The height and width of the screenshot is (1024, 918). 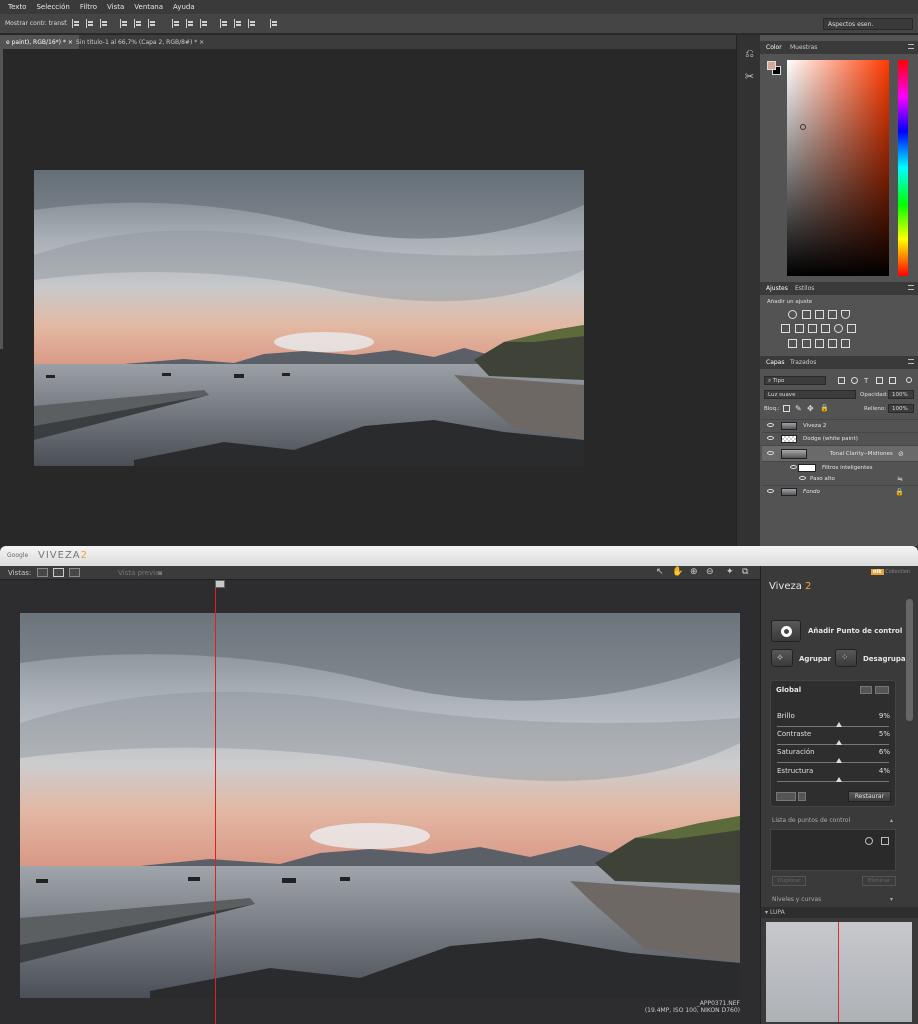 What do you see at coordinates (803, 47) in the screenshot?
I see `tab-swatches: Muestras` at bounding box center [803, 47].